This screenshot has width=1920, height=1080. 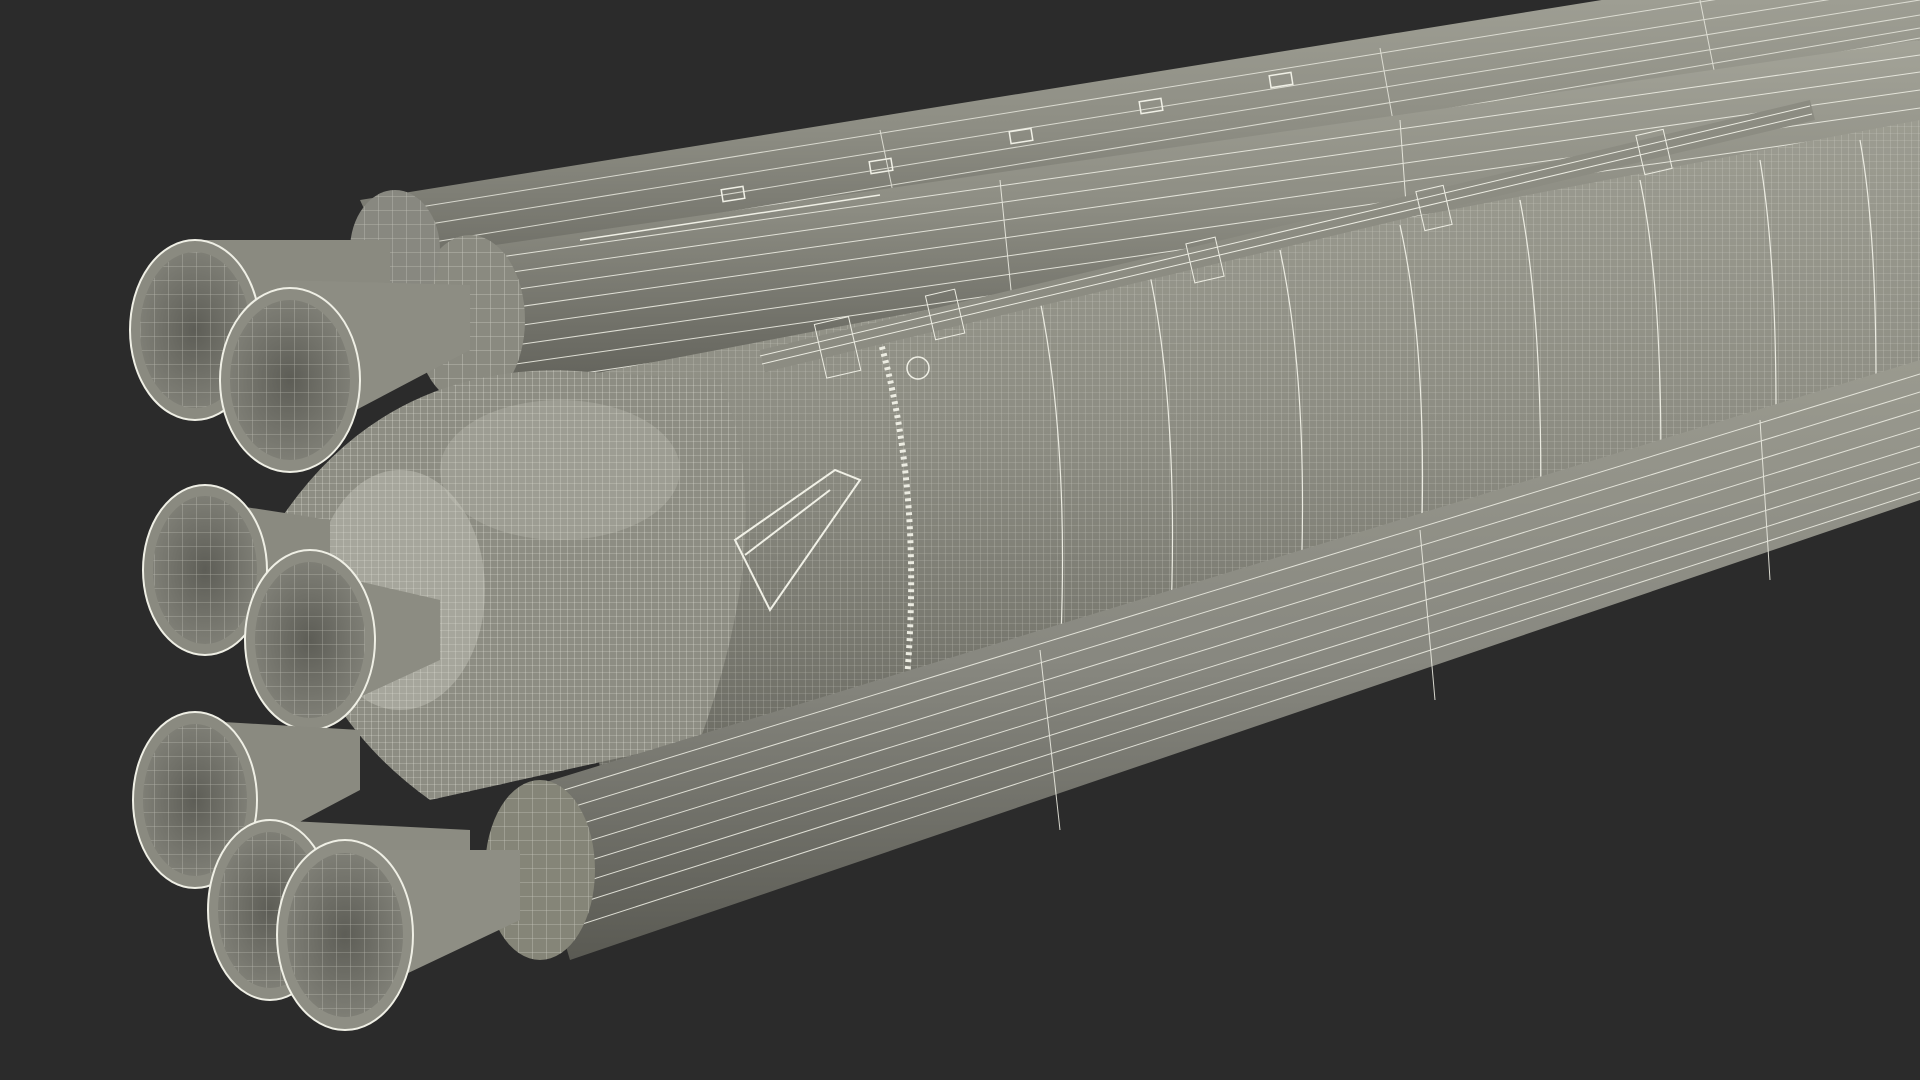 What do you see at coordinates (398, 935) in the screenshot?
I see `nozzle-lower-right` at bounding box center [398, 935].